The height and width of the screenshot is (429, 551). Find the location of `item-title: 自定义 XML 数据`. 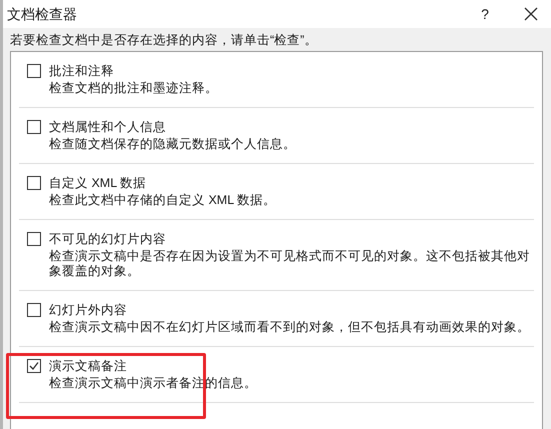

item-title: 自定义 XML 数据 is located at coordinates (98, 183).